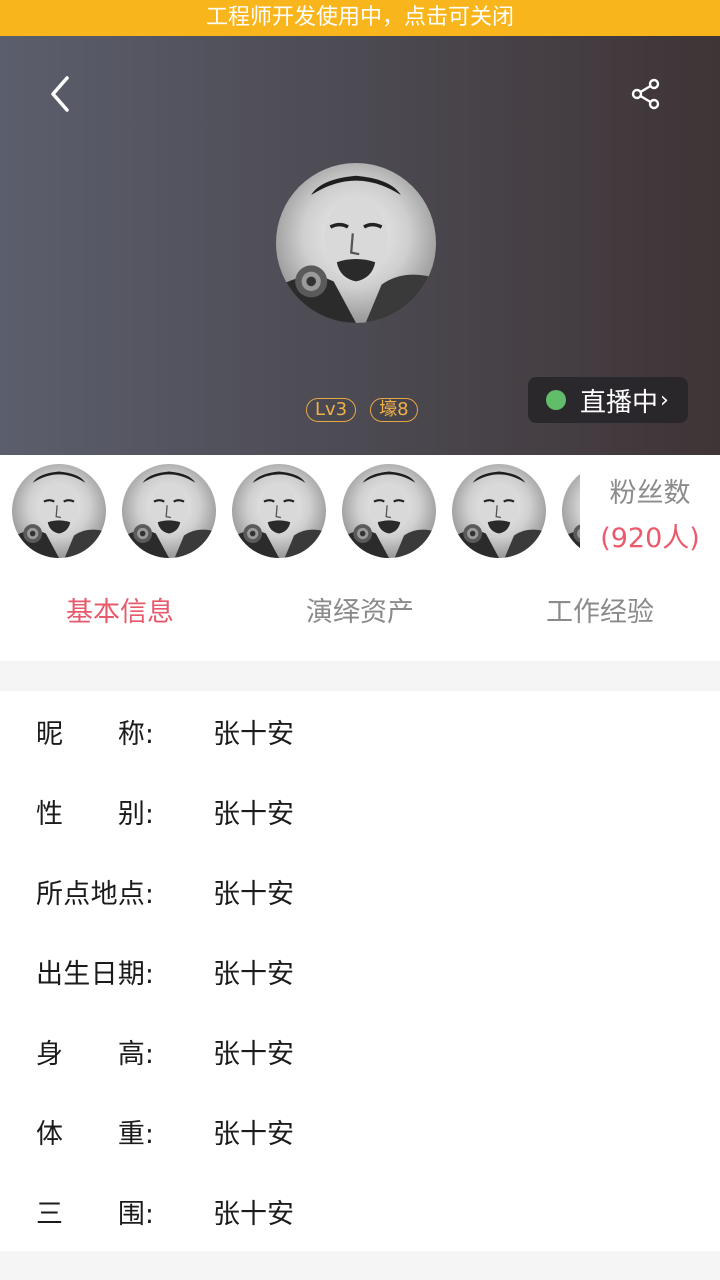 This screenshot has width=720, height=1280. What do you see at coordinates (556, 400) in the screenshot?
I see `live-dot-icon` at bounding box center [556, 400].